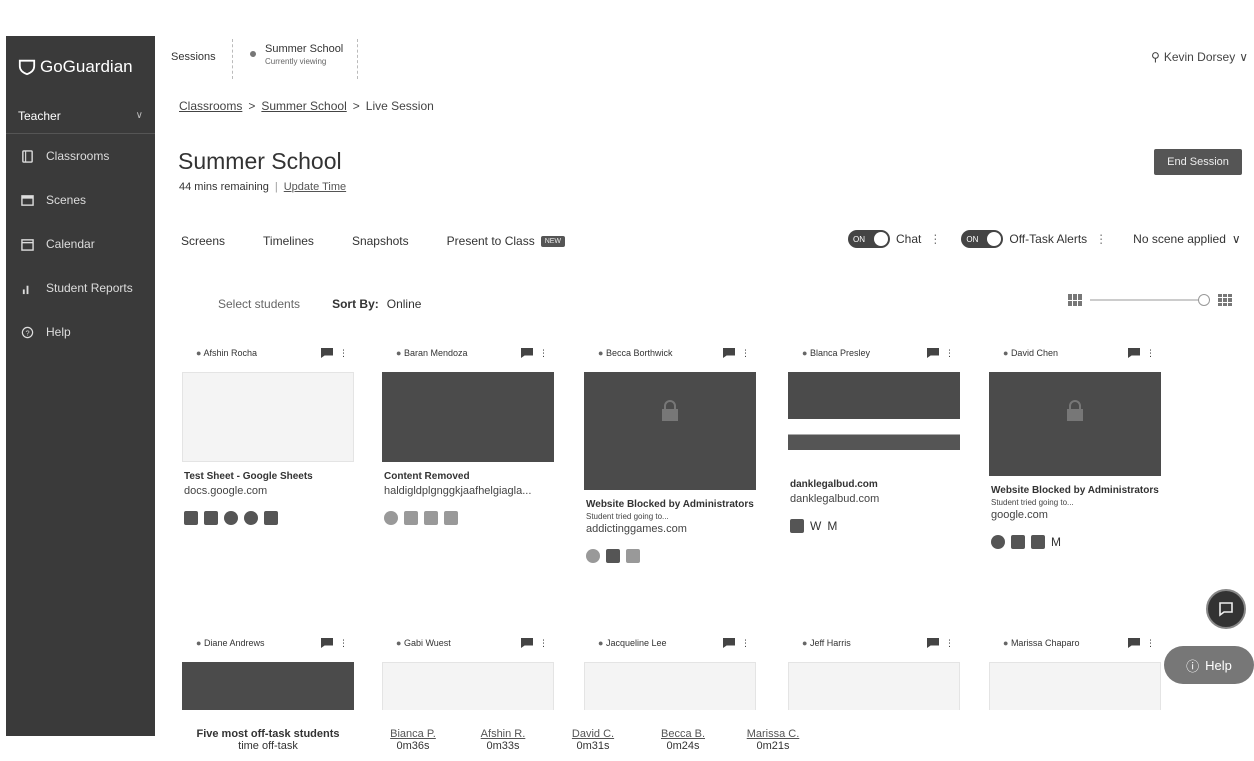  Describe the element at coordinates (503, 734) in the screenshot. I see `off-task-student-name: Afshin R.` at that location.